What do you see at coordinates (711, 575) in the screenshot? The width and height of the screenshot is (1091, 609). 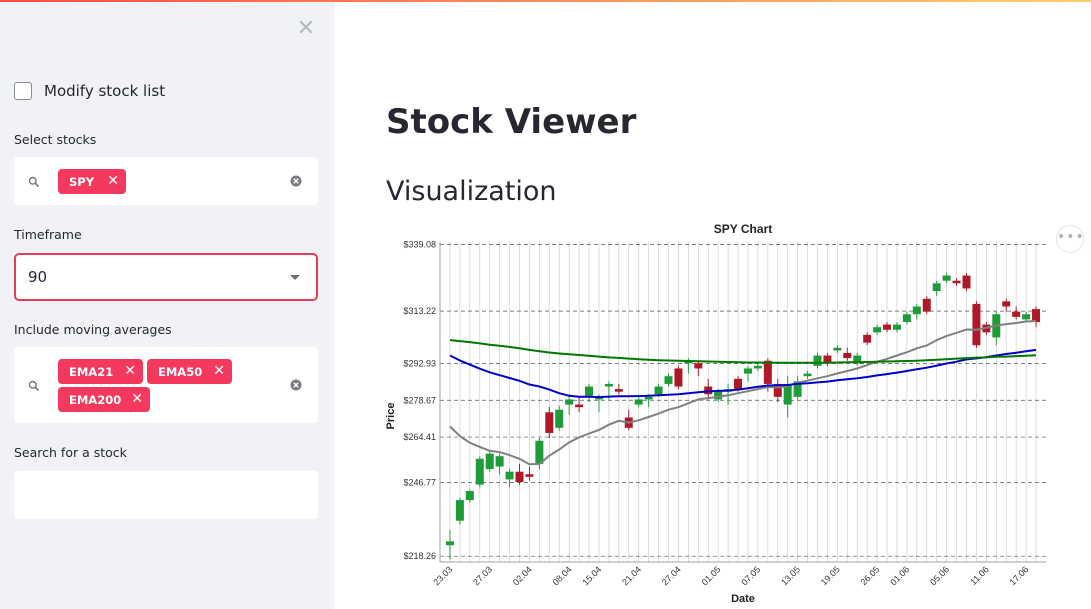 I see `x-tick-label: 01.05` at bounding box center [711, 575].